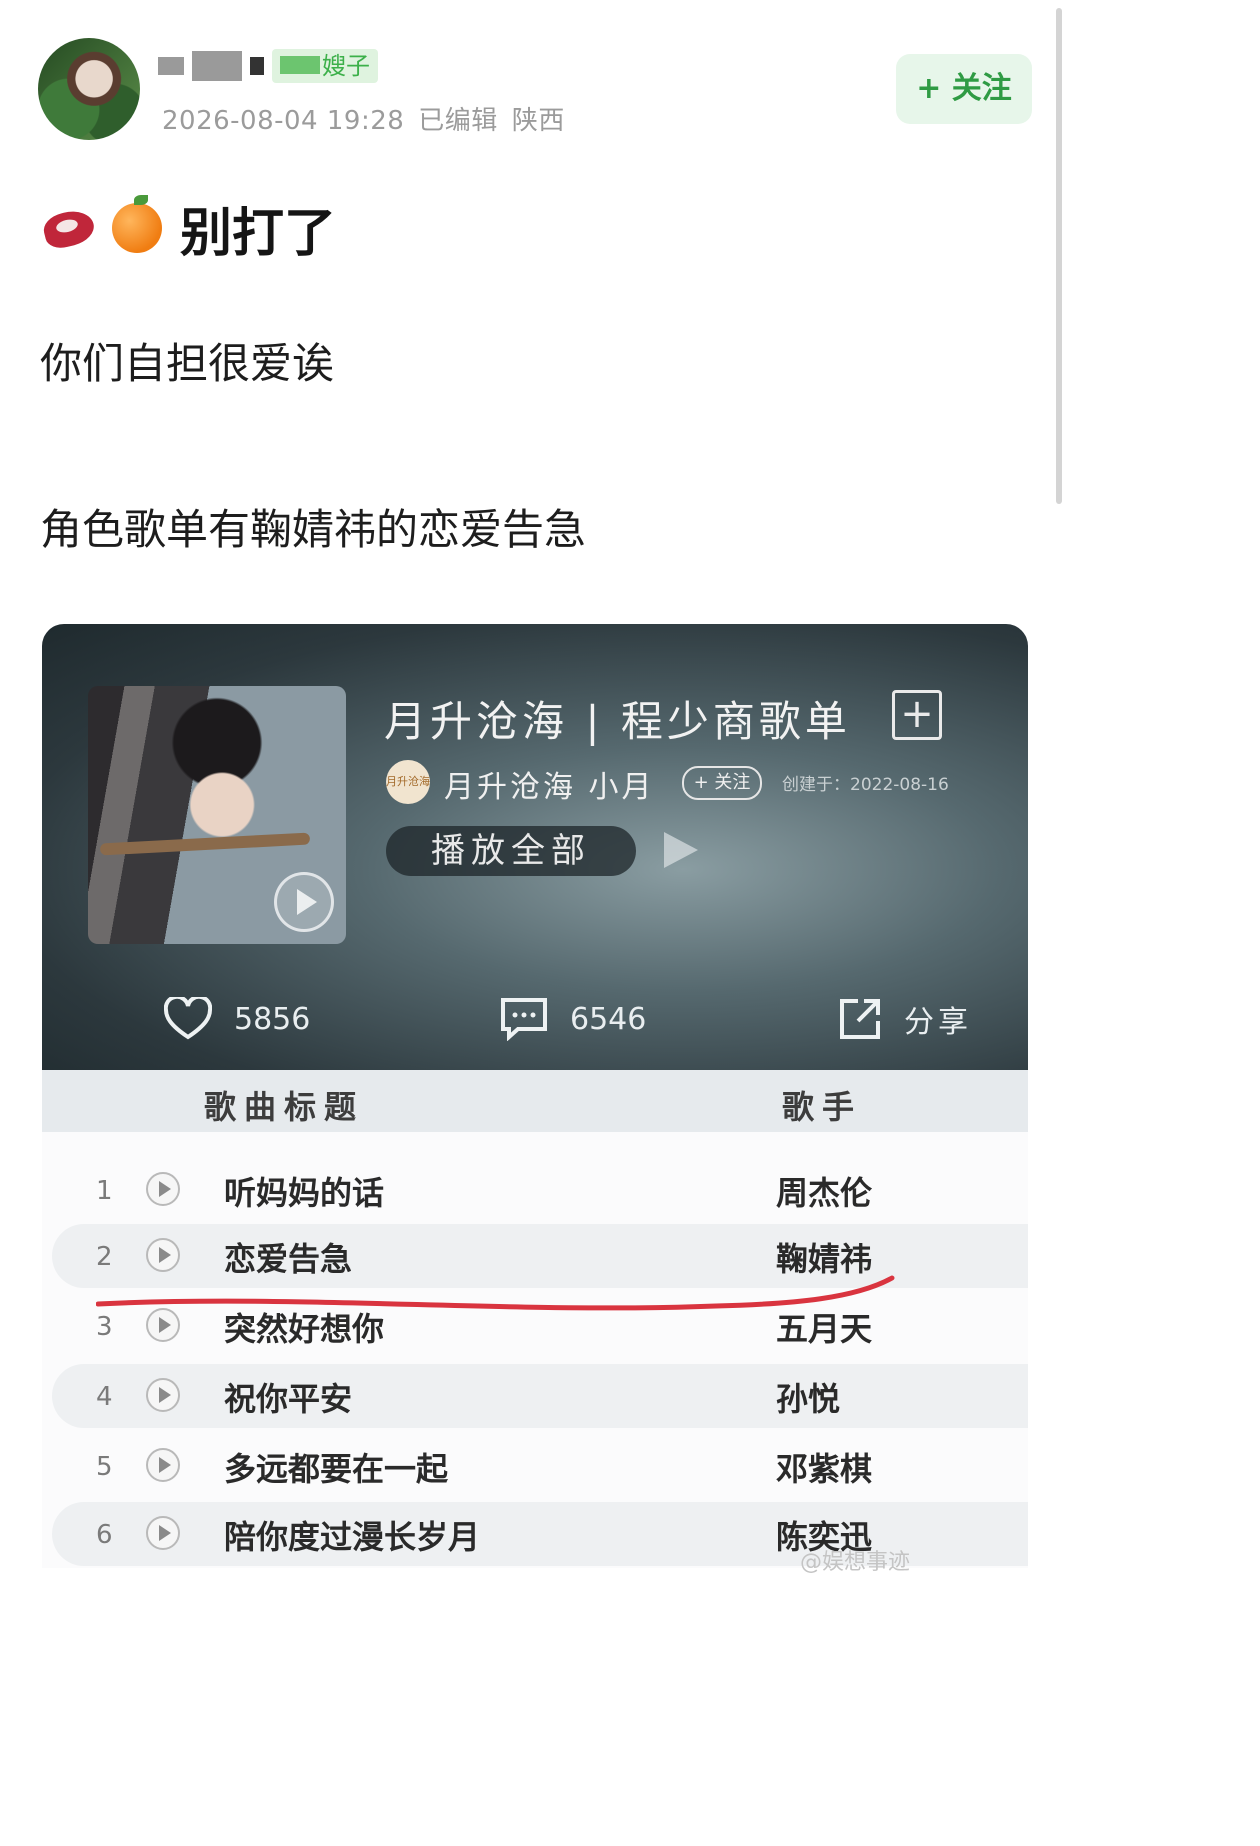  What do you see at coordinates (538, 121) in the screenshot?
I see `post-location: 陕西` at bounding box center [538, 121].